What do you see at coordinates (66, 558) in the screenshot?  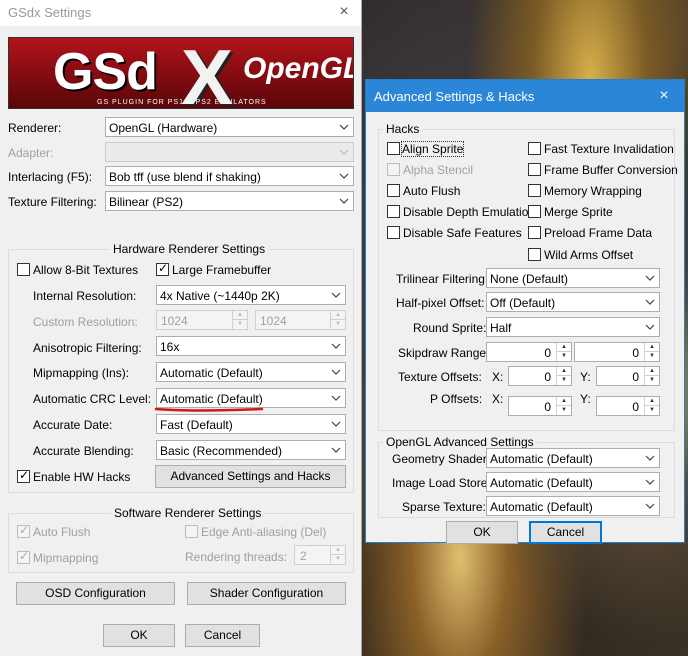 I see `sw-mipmapping-label: Mipmapping` at bounding box center [66, 558].